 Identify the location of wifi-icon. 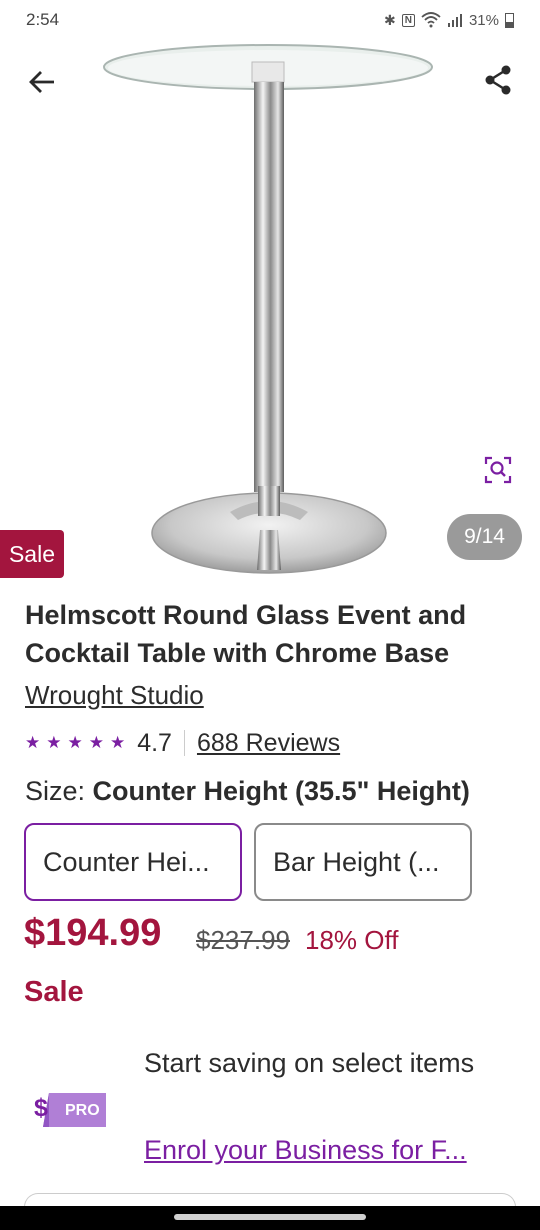
(431, 20).